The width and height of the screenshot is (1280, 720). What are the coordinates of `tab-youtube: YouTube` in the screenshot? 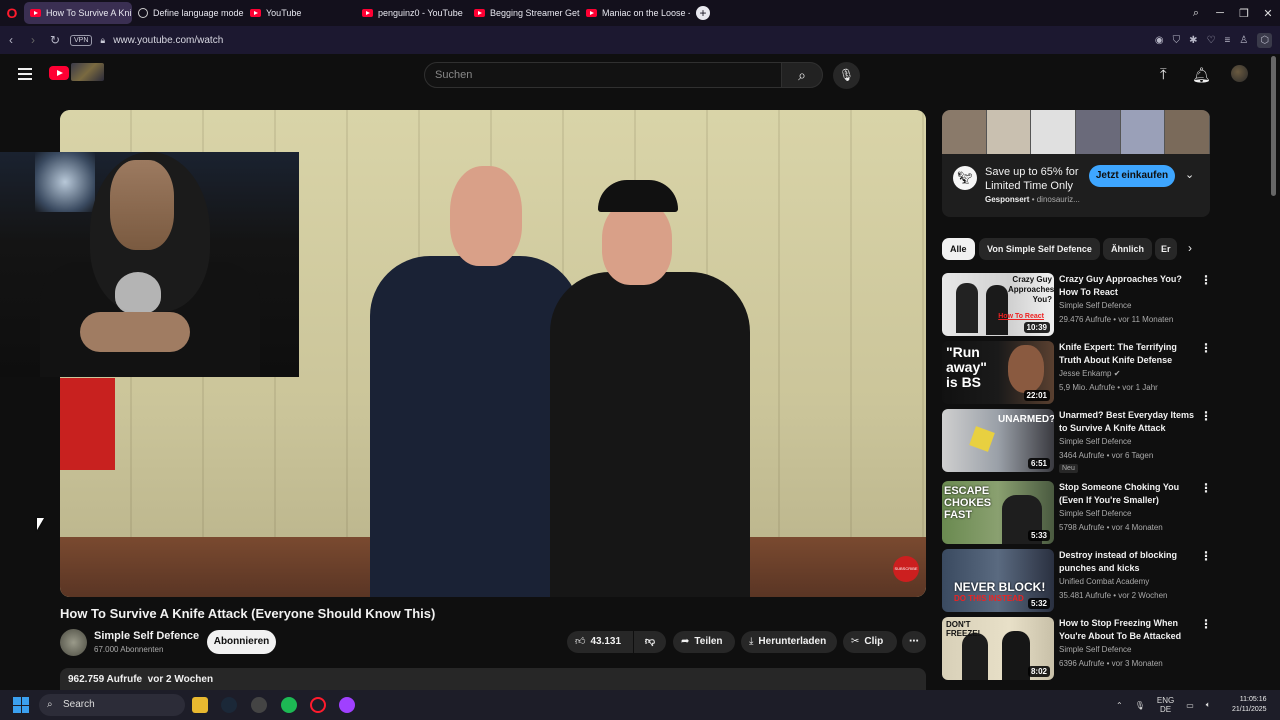 It's located at (300, 13).